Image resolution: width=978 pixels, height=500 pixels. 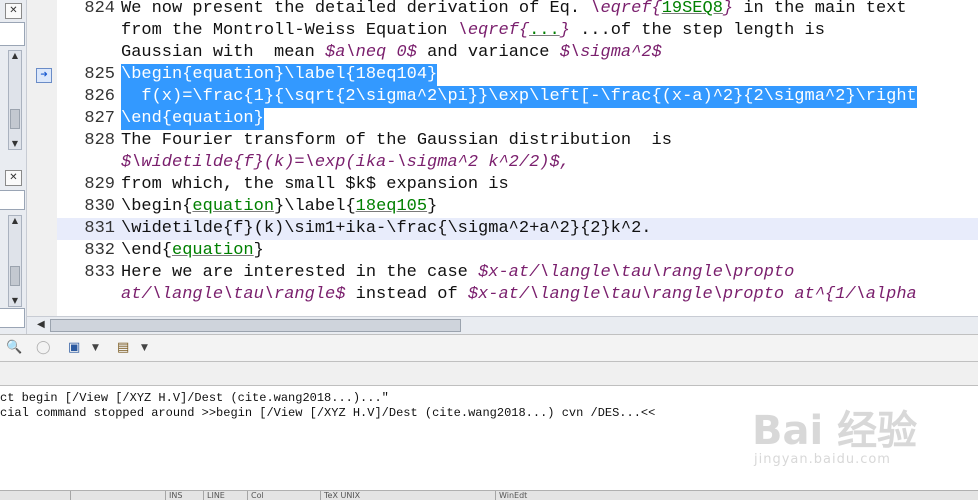 What do you see at coordinates (279, 75) in the screenshot?
I see `code-text: \begin{equation}\label{18eq104}` at bounding box center [279, 75].